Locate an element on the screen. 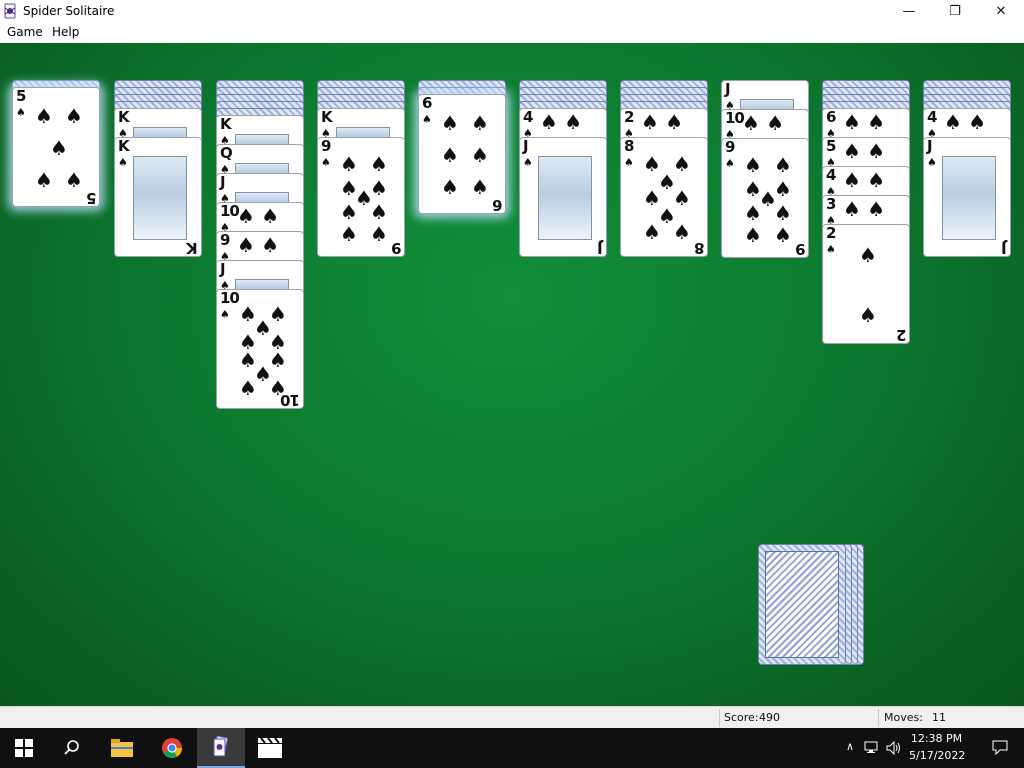 This screenshot has height=768, width=1024. video-editor-icon is located at coordinates (270, 748).